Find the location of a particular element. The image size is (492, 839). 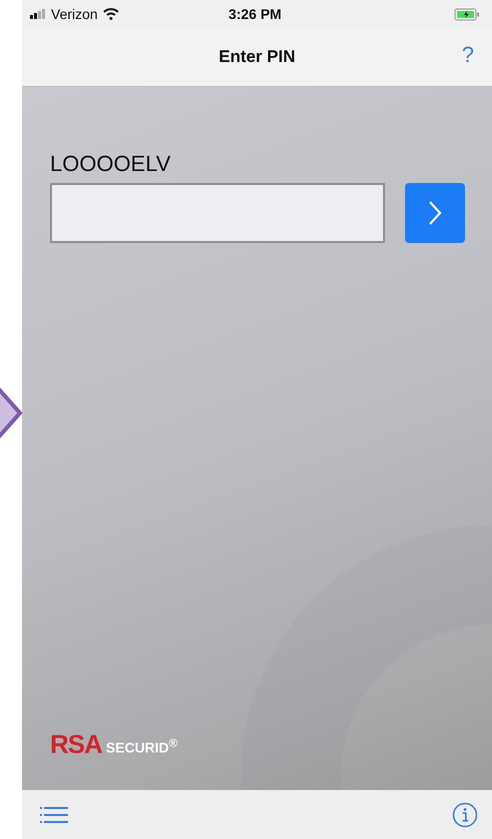

brand-logo: RSA is located at coordinates (76, 744).